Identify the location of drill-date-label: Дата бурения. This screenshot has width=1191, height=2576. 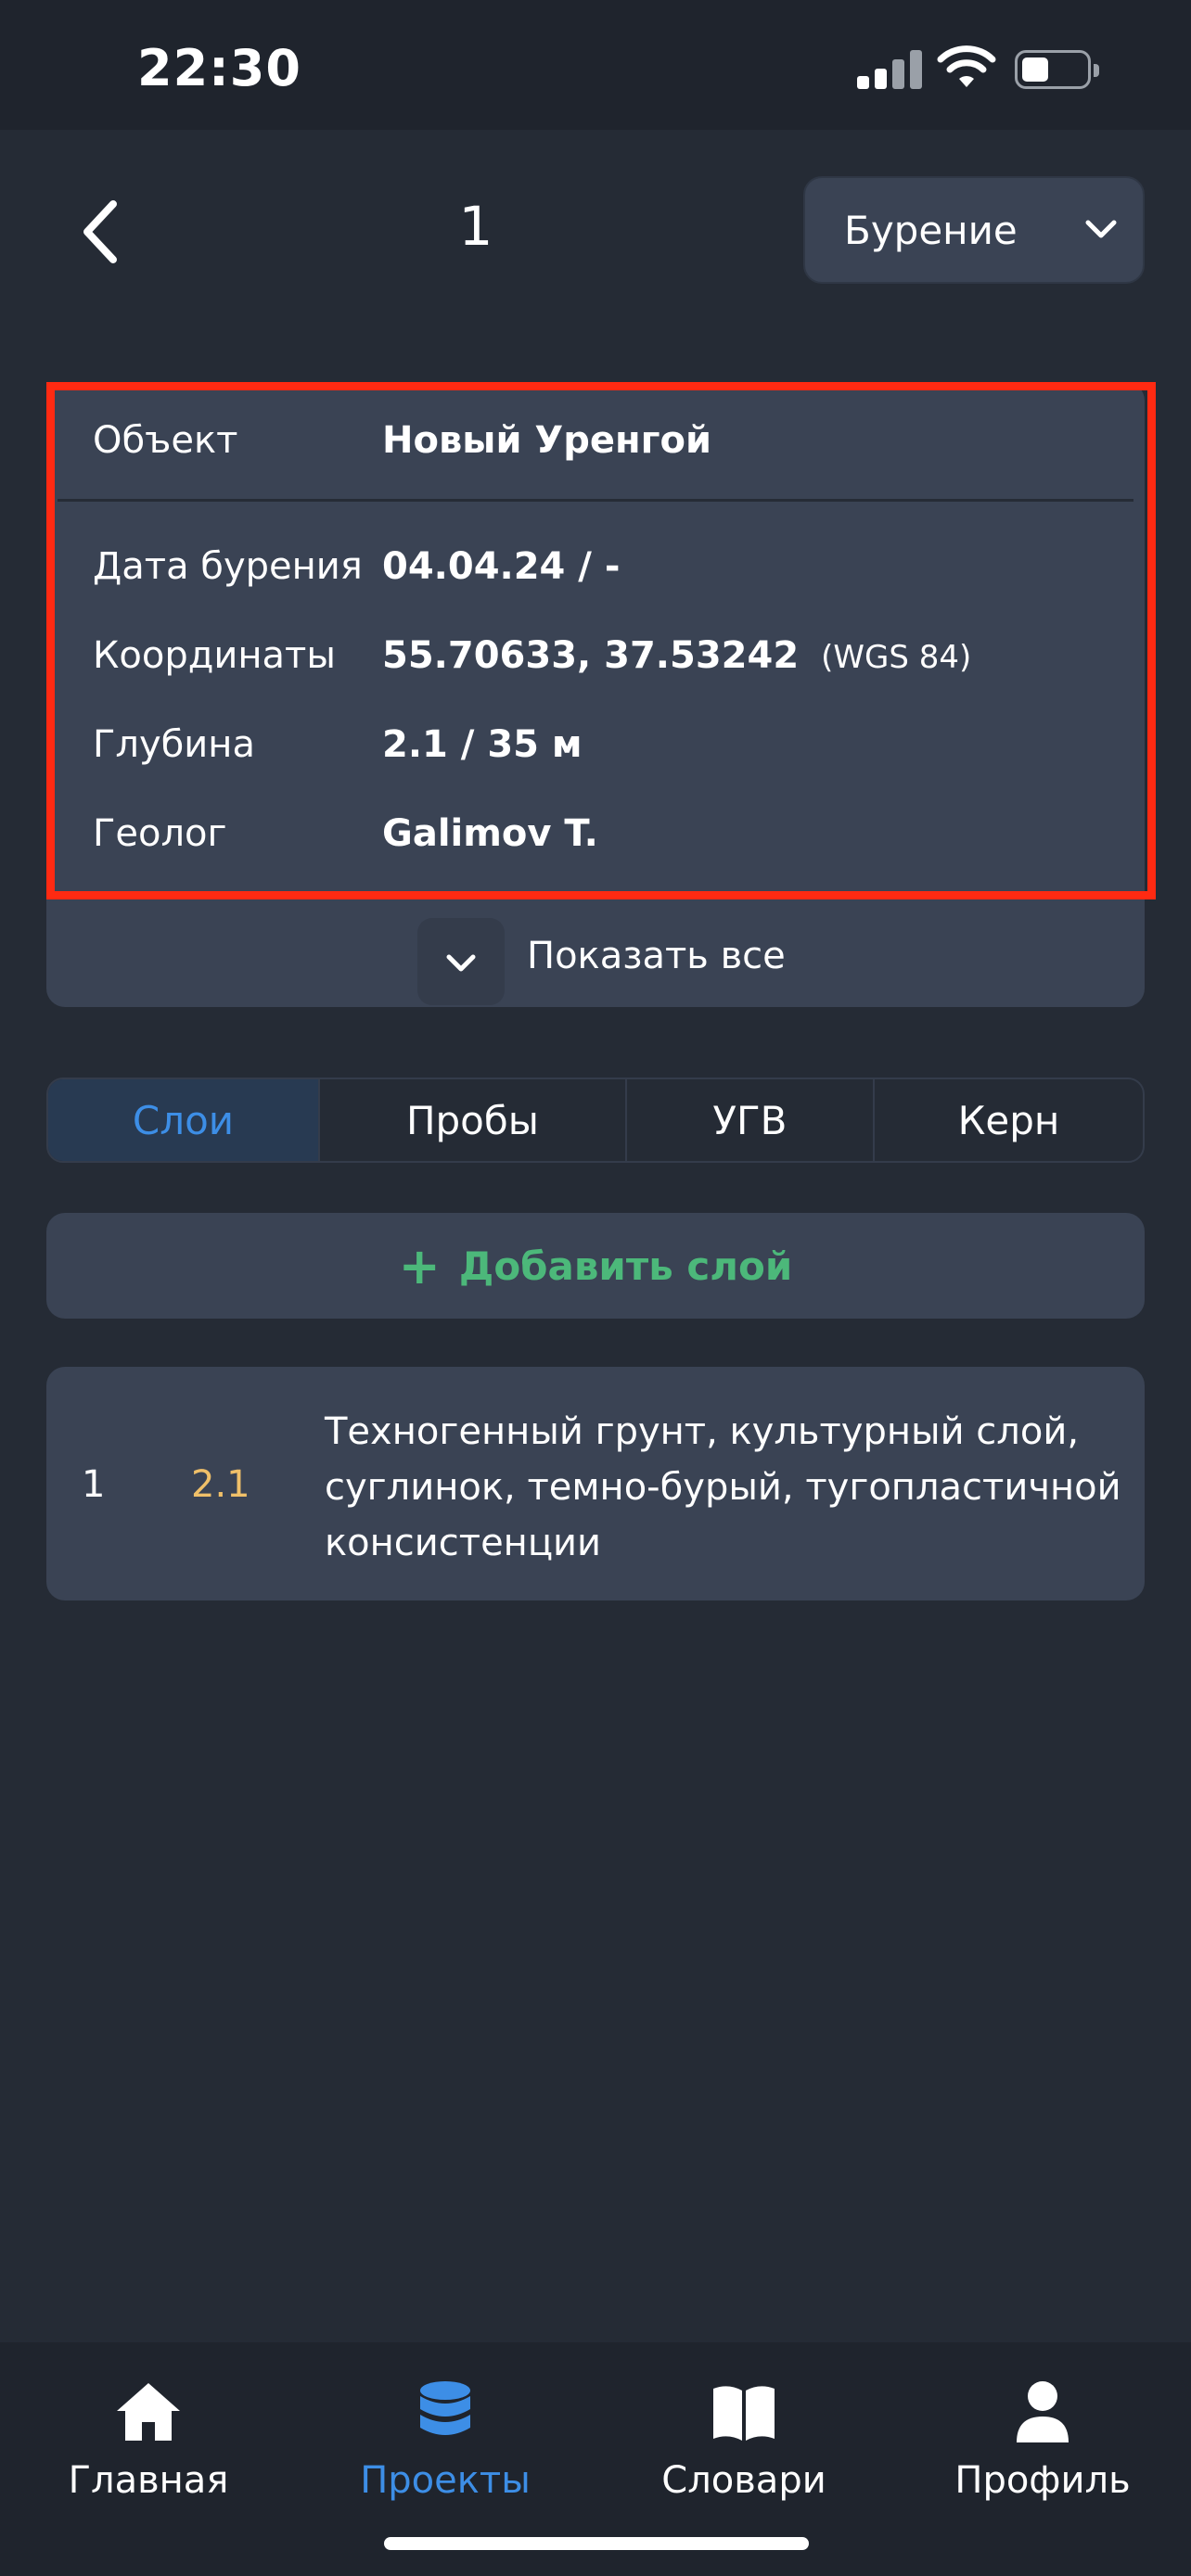
(228, 566).